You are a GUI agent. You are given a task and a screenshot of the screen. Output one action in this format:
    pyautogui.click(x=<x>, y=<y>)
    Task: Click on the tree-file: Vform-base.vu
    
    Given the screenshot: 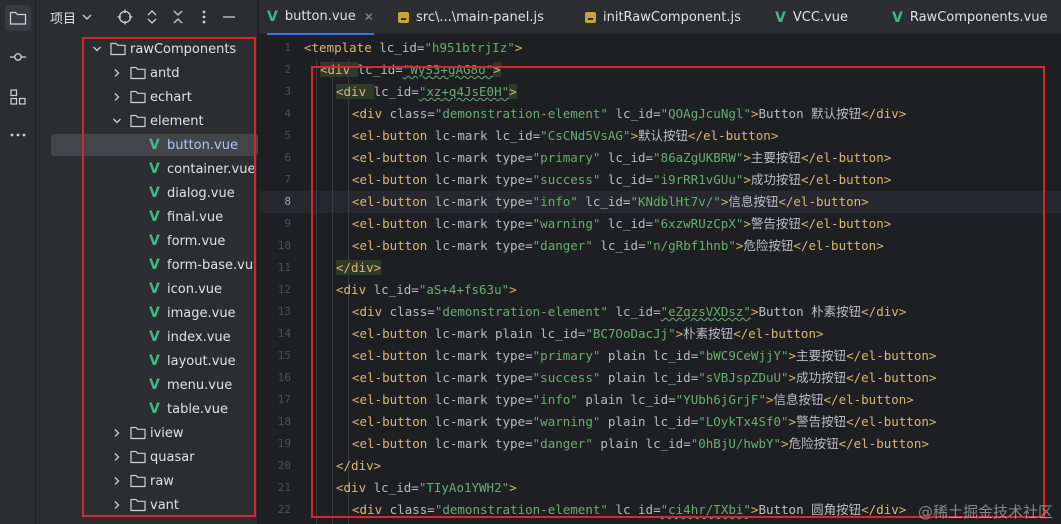 What is the action you would take?
    pyautogui.click(x=147, y=265)
    